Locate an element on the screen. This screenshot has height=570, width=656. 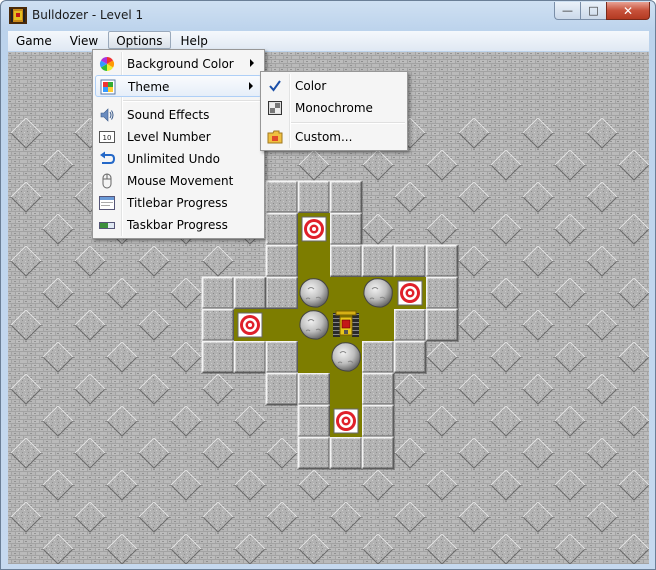
caption-buttons: — □ ✕ is located at coordinates (602, 12).